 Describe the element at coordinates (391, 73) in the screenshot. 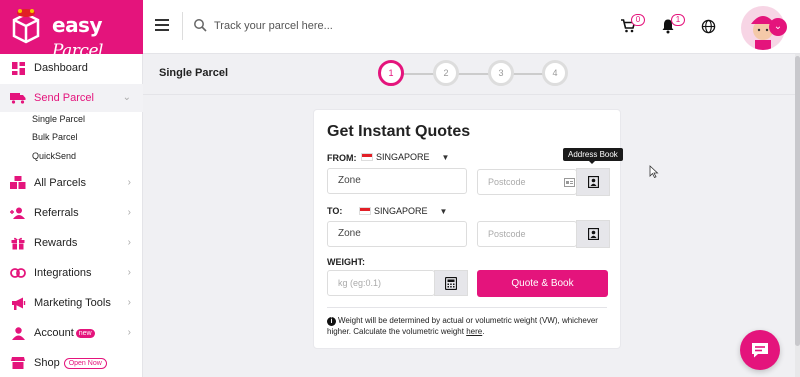

I see `step-1: 1` at that location.